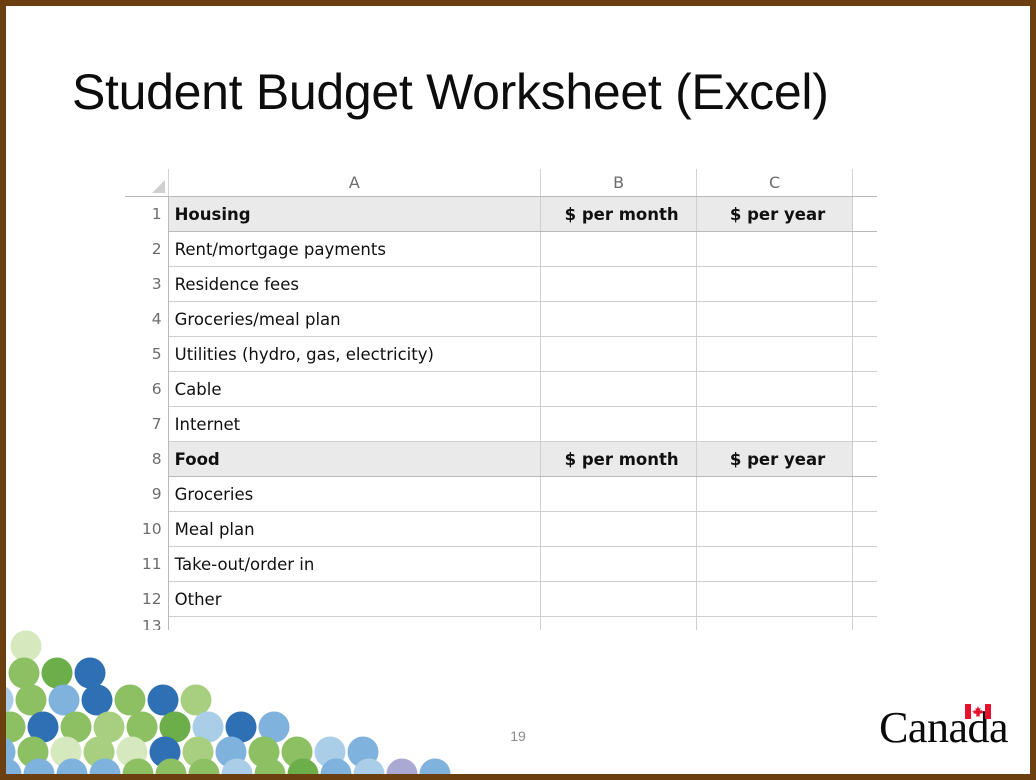 Image resolution: width=1036 pixels, height=780 pixels. Describe the element at coordinates (147, 494) in the screenshot. I see `row-header-9: 9` at that location.